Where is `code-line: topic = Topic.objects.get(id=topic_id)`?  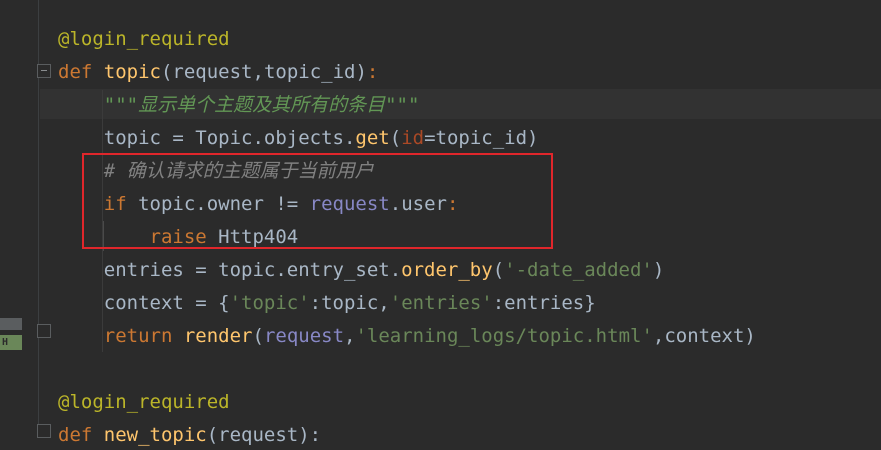
code-line: topic = Topic.objects.get(id=topic_id) is located at coordinates (298, 138).